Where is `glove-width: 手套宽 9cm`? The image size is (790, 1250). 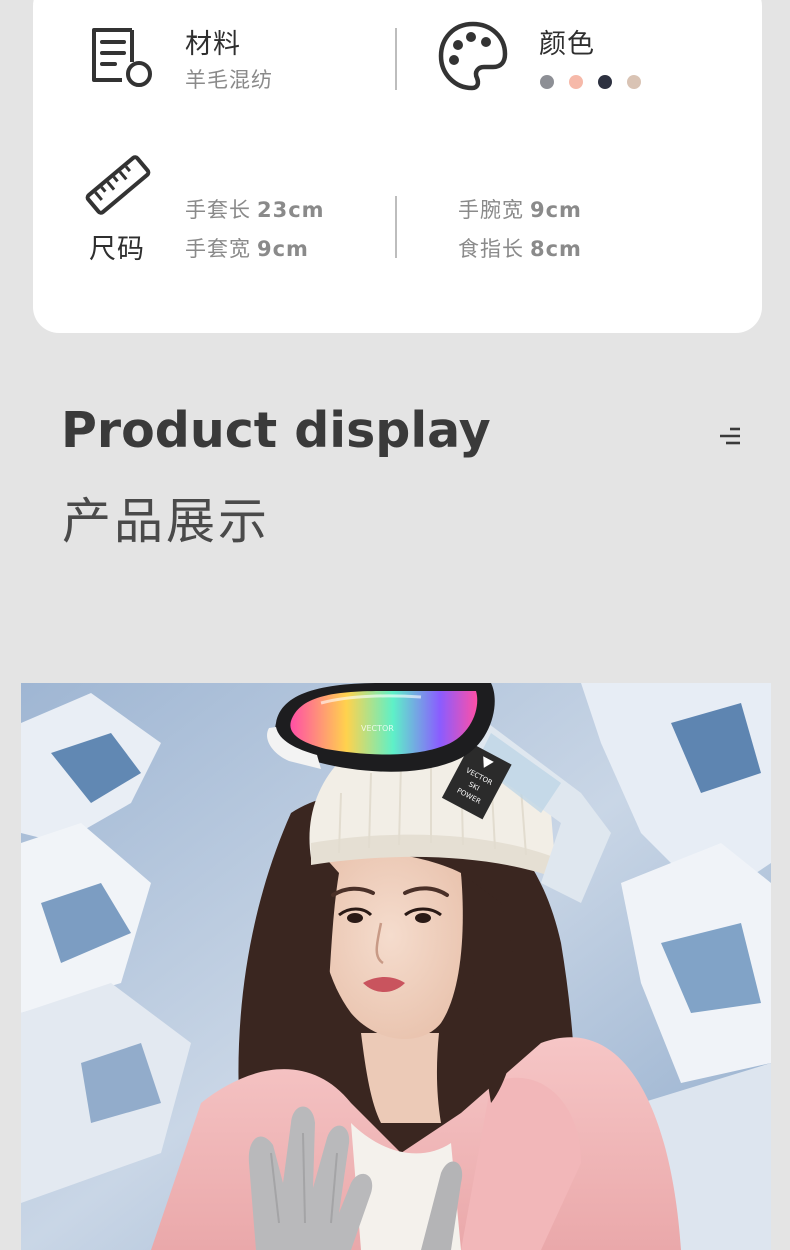 glove-width: 手套宽 9cm is located at coordinates (247, 248).